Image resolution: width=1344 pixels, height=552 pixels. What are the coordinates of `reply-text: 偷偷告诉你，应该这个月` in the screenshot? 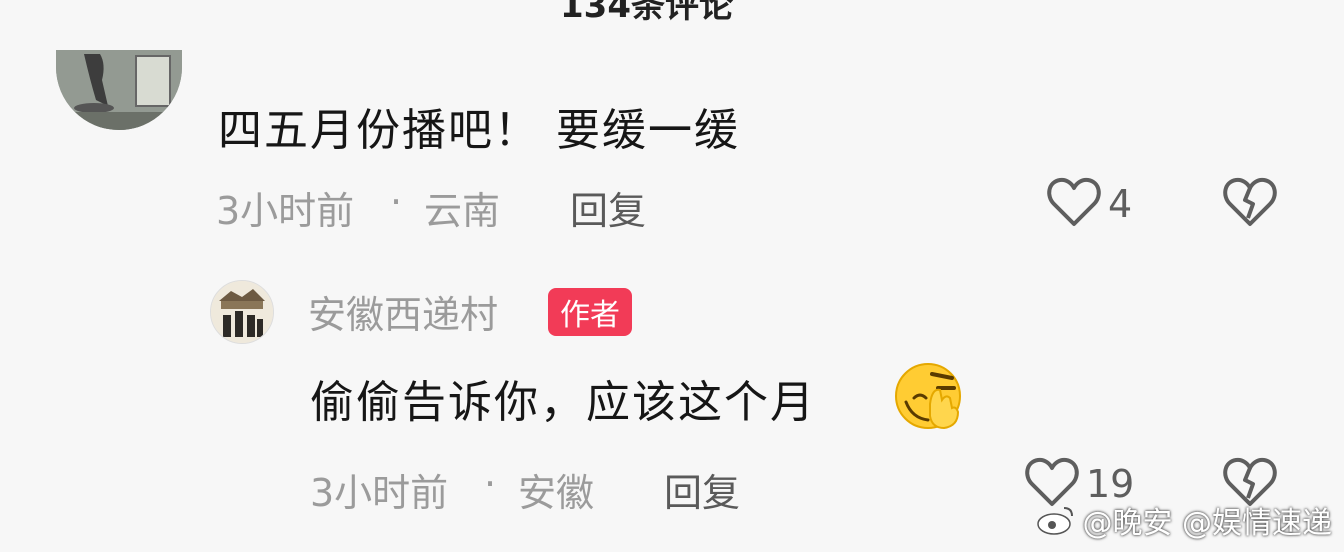 It's located at (563, 402).